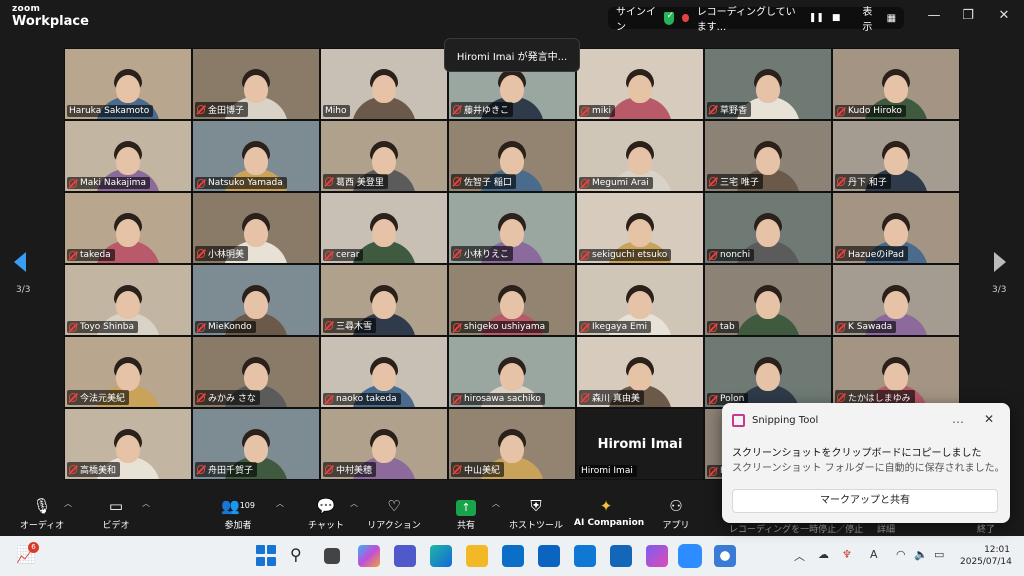 The height and width of the screenshot is (576, 1024). What do you see at coordinates (354, 503) in the screenshot?
I see `chat-options-chevron-icon: ︿` at bounding box center [354, 503].